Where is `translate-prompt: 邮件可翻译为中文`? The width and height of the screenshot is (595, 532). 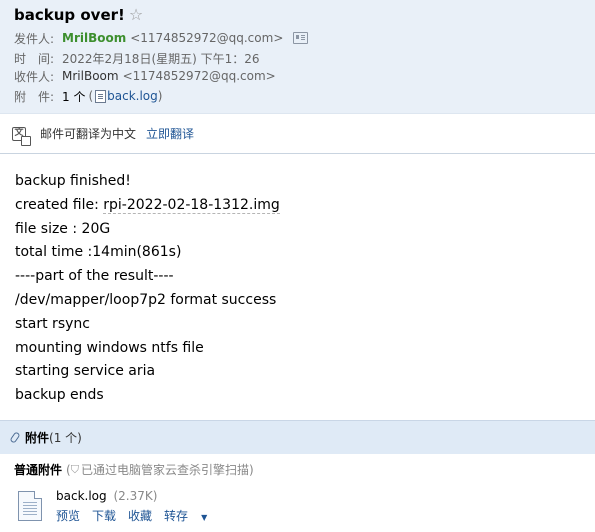
translate-prompt: 邮件可翻译为中文 is located at coordinates (88, 134).